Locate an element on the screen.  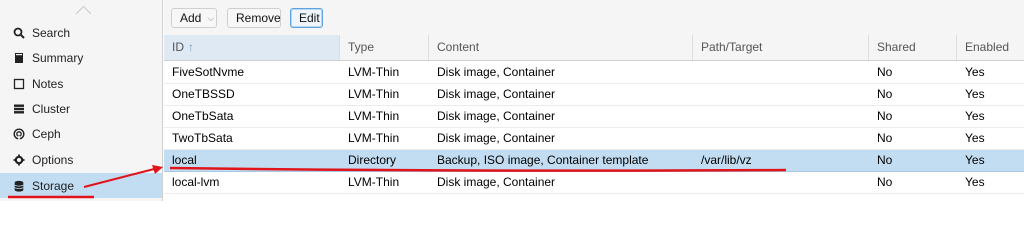
search-icon is located at coordinates (19, 33).